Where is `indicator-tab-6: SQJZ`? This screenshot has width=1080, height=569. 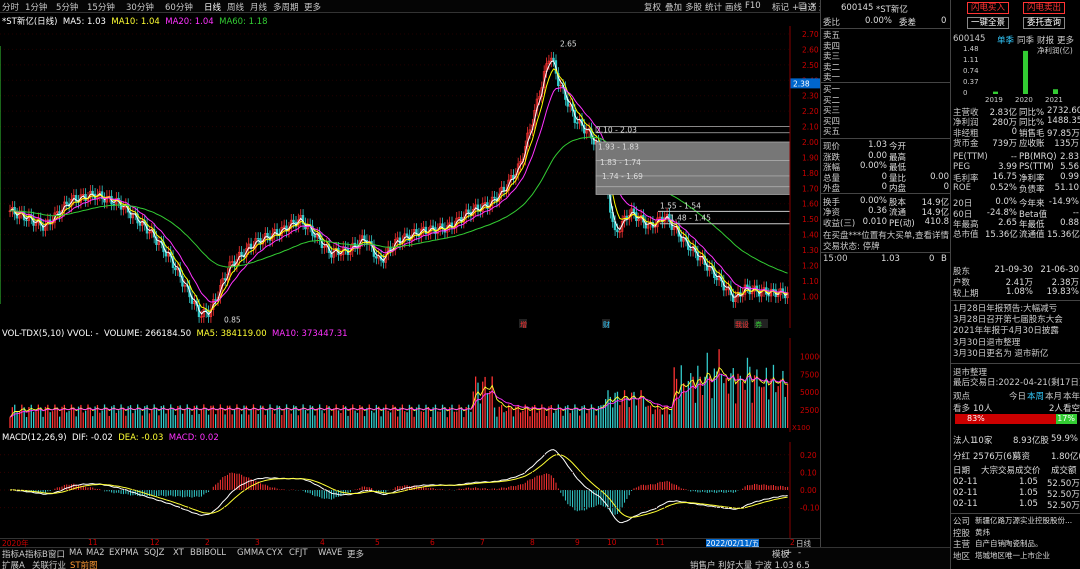 indicator-tab-6: SQJZ is located at coordinates (154, 553).